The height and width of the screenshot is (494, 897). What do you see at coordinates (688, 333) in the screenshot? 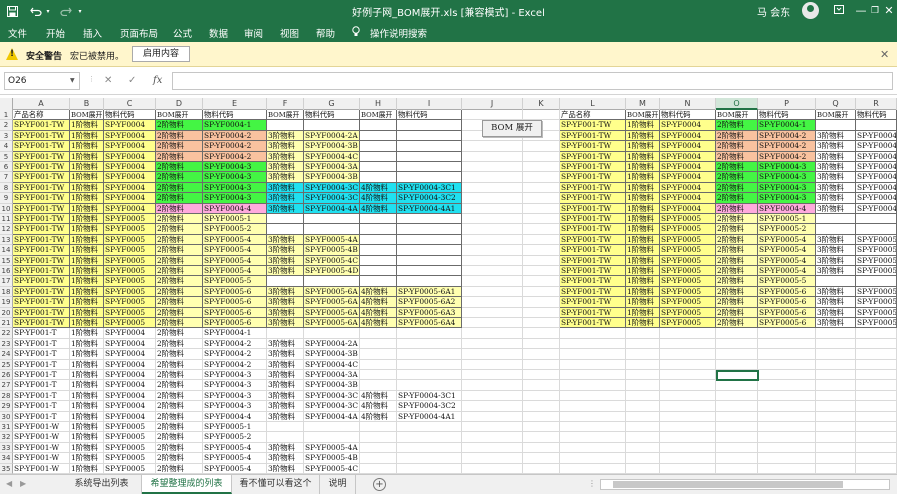
I see `cell-n22` at bounding box center [688, 333].